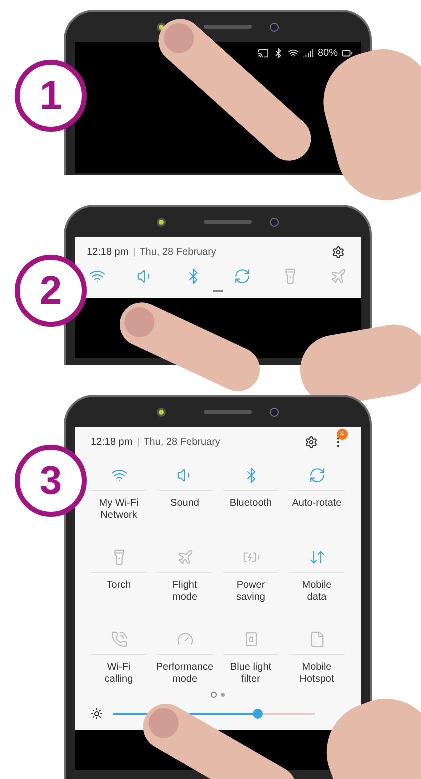 The height and width of the screenshot is (779, 421). Describe the element at coordinates (263, 53) in the screenshot. I see `cast-icon` at that location.